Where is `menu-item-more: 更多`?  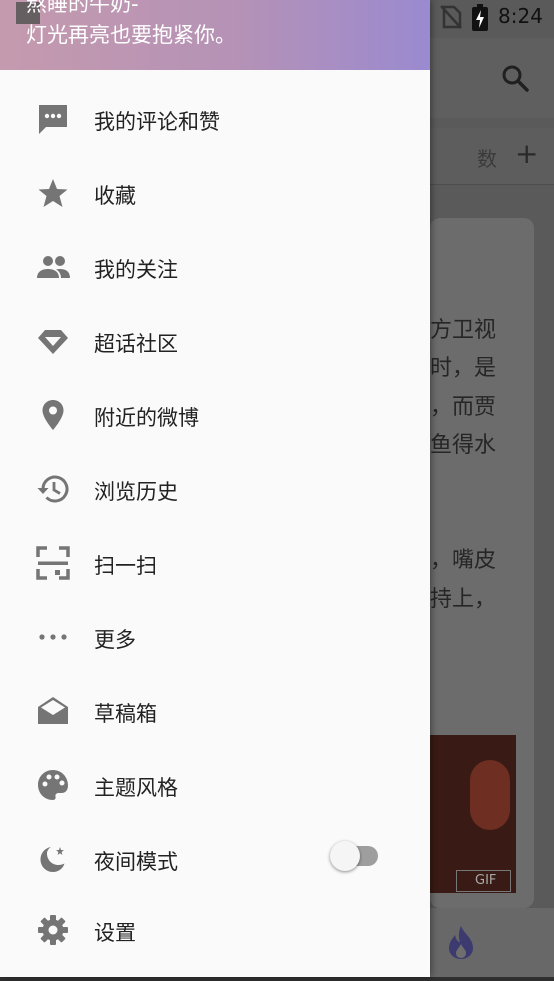 menu-item-more: 更多 is located at coordinates (215, 638).